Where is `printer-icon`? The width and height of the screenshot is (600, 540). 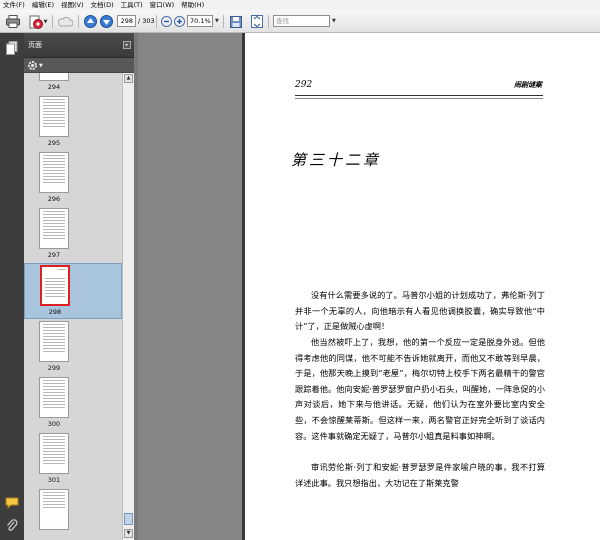 printer-icon is located at coordinates (13, 21).